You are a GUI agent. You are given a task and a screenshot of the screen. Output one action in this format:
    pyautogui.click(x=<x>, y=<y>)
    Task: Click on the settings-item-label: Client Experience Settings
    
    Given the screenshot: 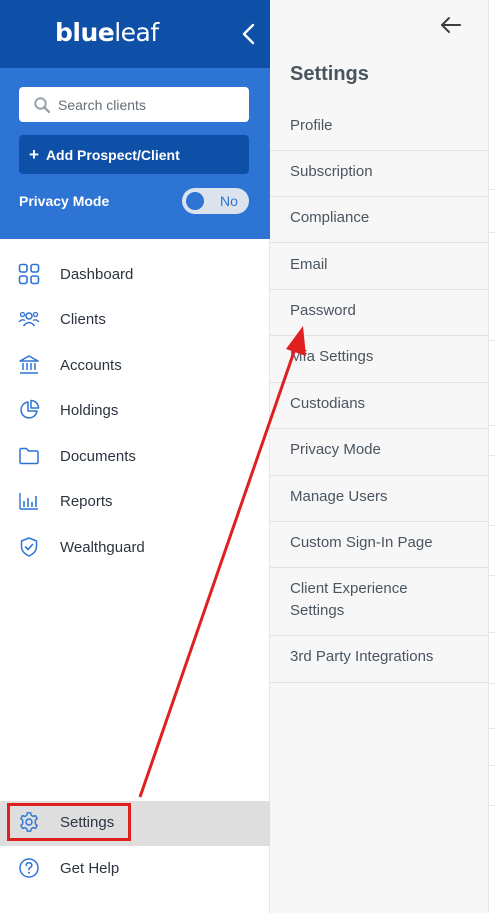 What is the action you would take?
    pyautogui.click(x=349, y=599)
    